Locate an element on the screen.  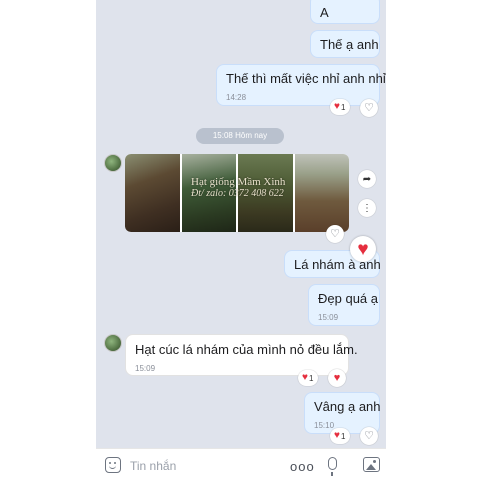
more-options-icon: ooo is located at coordinates (302, 466).